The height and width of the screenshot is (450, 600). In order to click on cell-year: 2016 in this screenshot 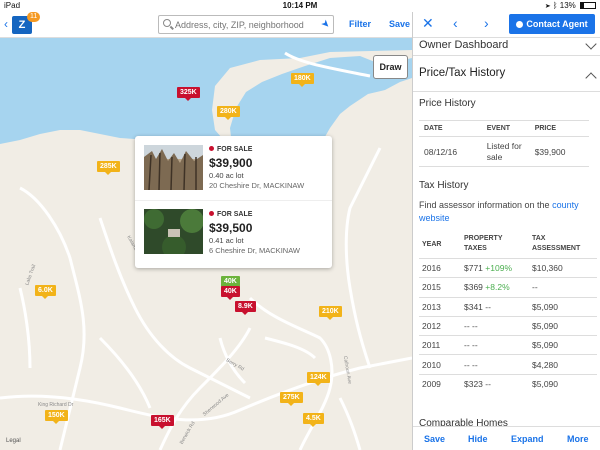, I will do `click(440, 267)`.